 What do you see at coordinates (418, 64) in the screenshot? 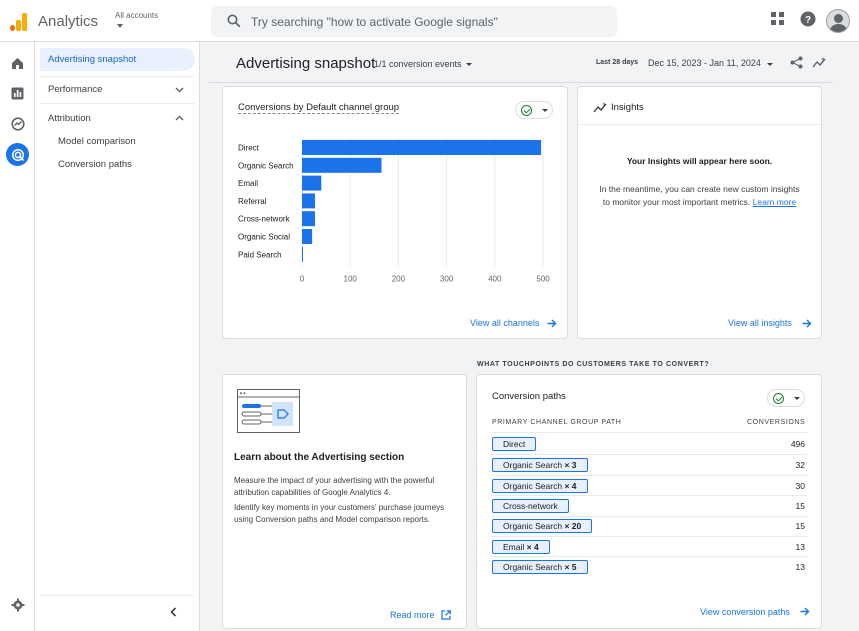
I see `conversion-events-dropdown: 1/1 conversion events` at bounding box center [418, 64].